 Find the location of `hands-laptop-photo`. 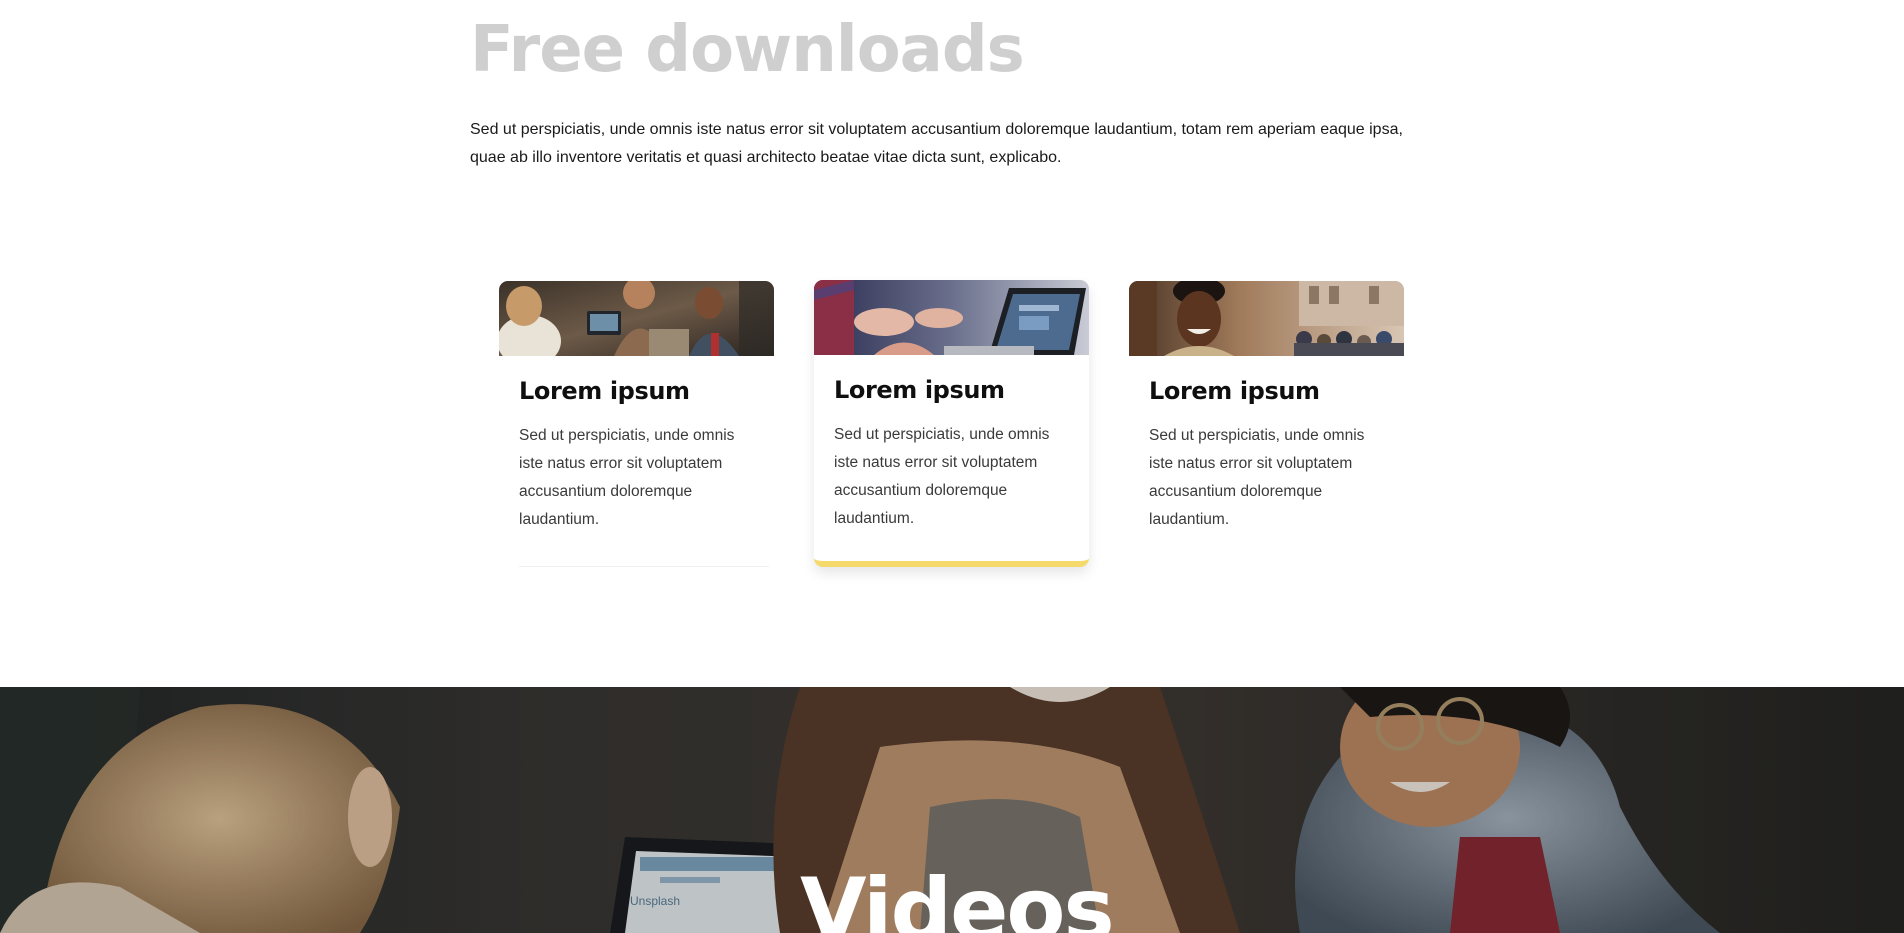

hands-laptop-photo is located at coordinates (951, 317).